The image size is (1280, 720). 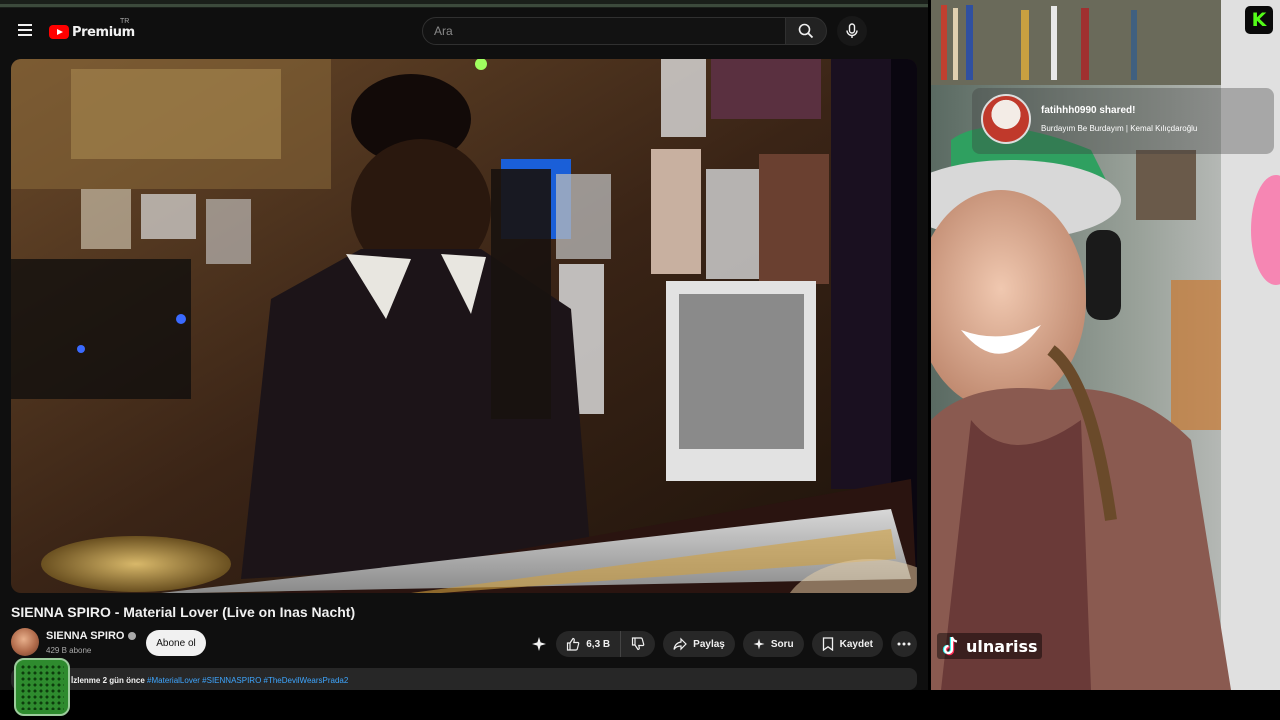 I want to click on voice-search-button, so click(x=852, y=31).